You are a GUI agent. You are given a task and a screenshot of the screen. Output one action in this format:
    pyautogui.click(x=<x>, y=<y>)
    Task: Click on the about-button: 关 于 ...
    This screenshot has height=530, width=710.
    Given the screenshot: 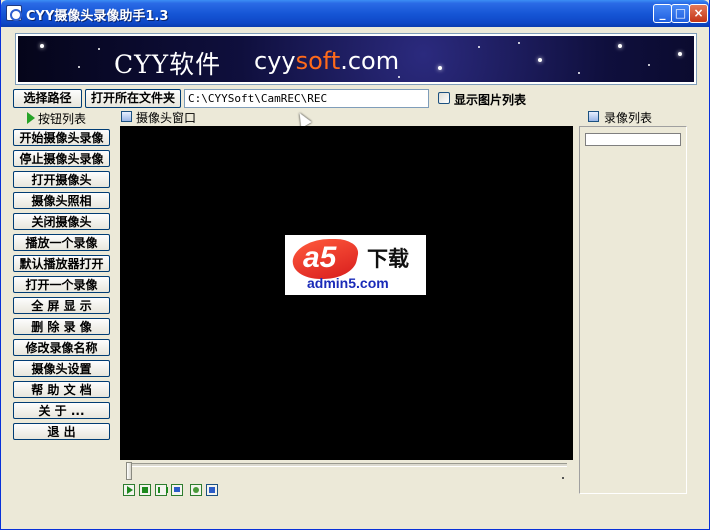 What is the action you would take?
    pyautogui.click(x=61, y=410)
    